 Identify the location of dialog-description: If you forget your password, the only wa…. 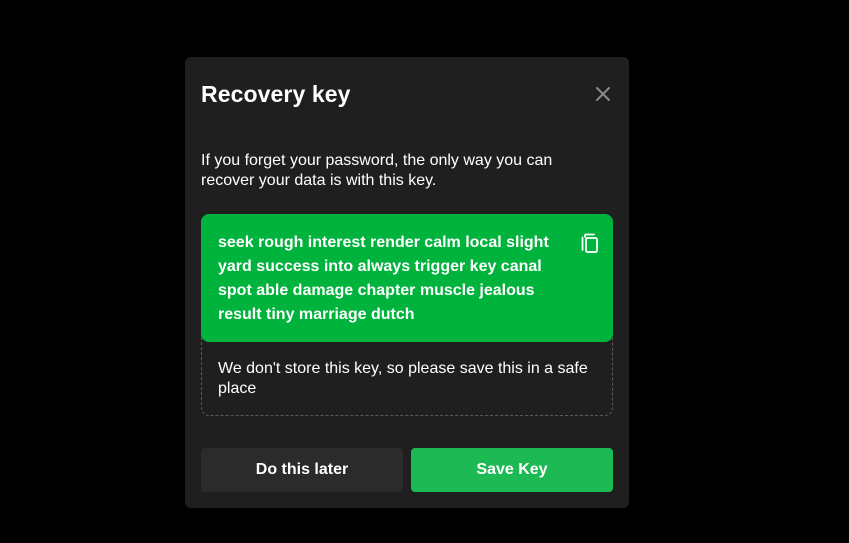
(377, 170).